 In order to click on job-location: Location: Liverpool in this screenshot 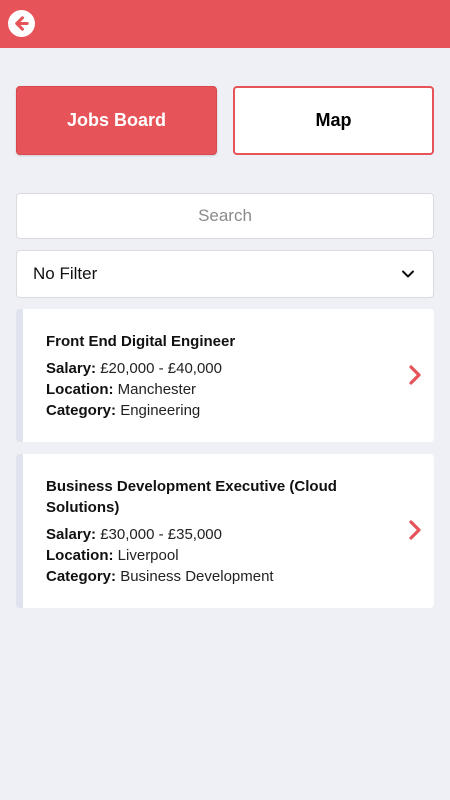, I will do `click(112, 555)`.